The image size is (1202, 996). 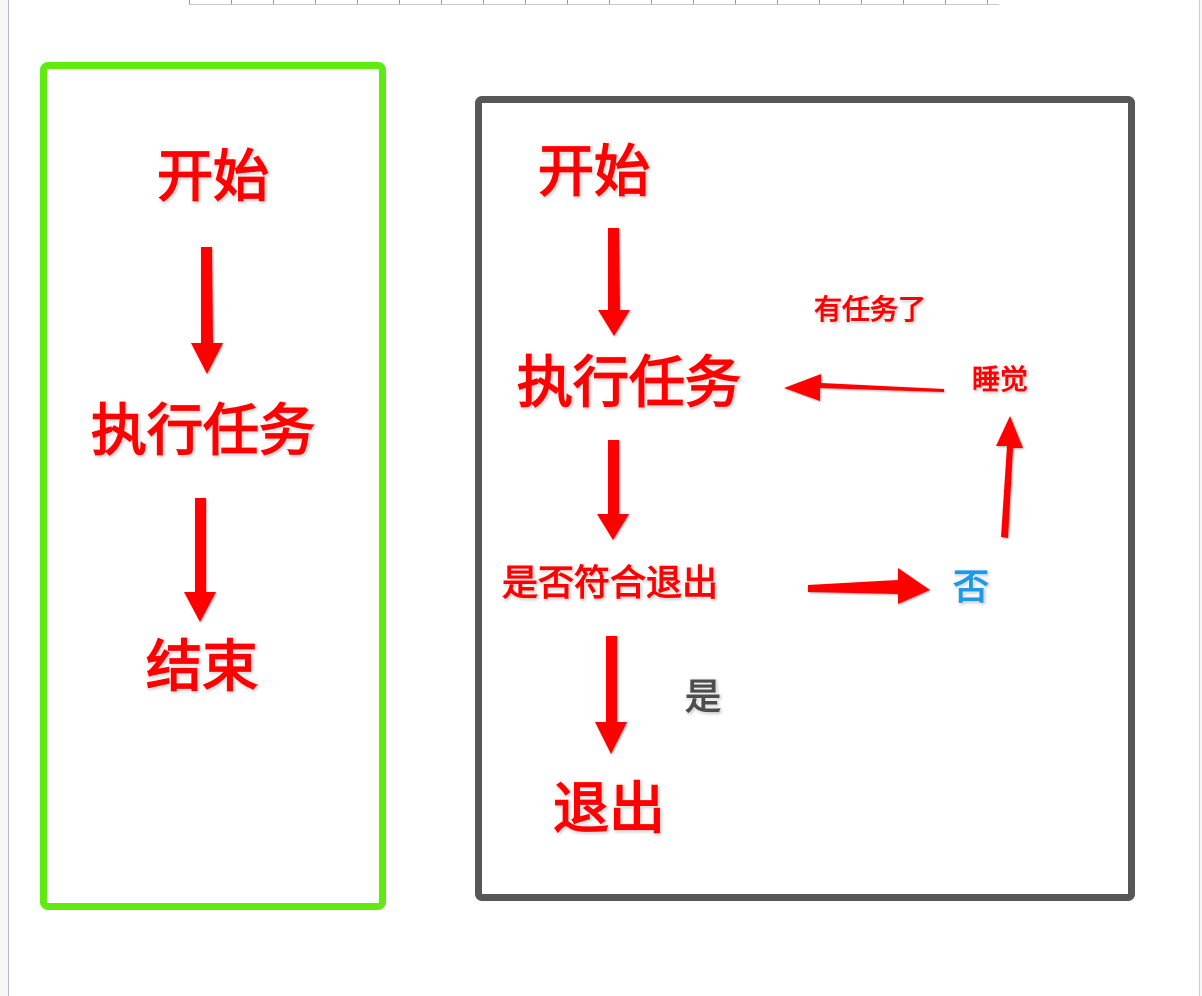 I want to click on simple-execute-task-label: 执行任务, so click(x=203, y=431).